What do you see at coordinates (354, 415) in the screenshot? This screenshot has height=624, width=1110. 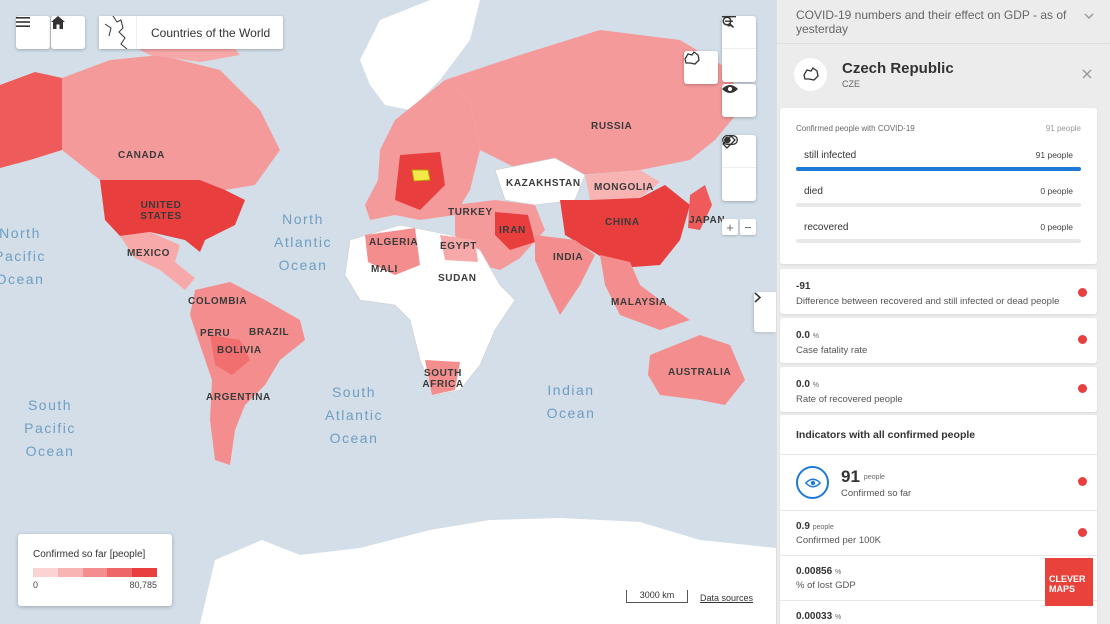 I see `ocean-label-south-atlantic: South Atlantic Ocean` at bounding box center [354, 415].